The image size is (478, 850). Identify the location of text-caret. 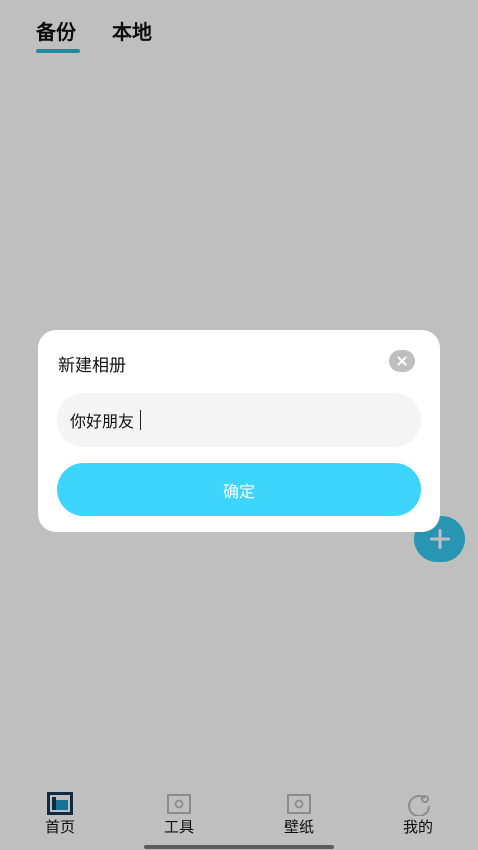
(140, 420).